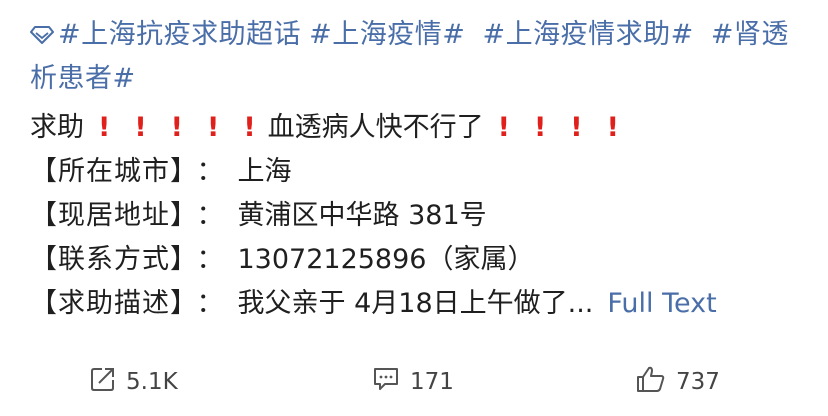 The height and width of the screenshot is (416, 828). What do you see at coordinates (432, 382) in the screenshot?
I see `comment-count: 171` at bounding box center [432, 382].